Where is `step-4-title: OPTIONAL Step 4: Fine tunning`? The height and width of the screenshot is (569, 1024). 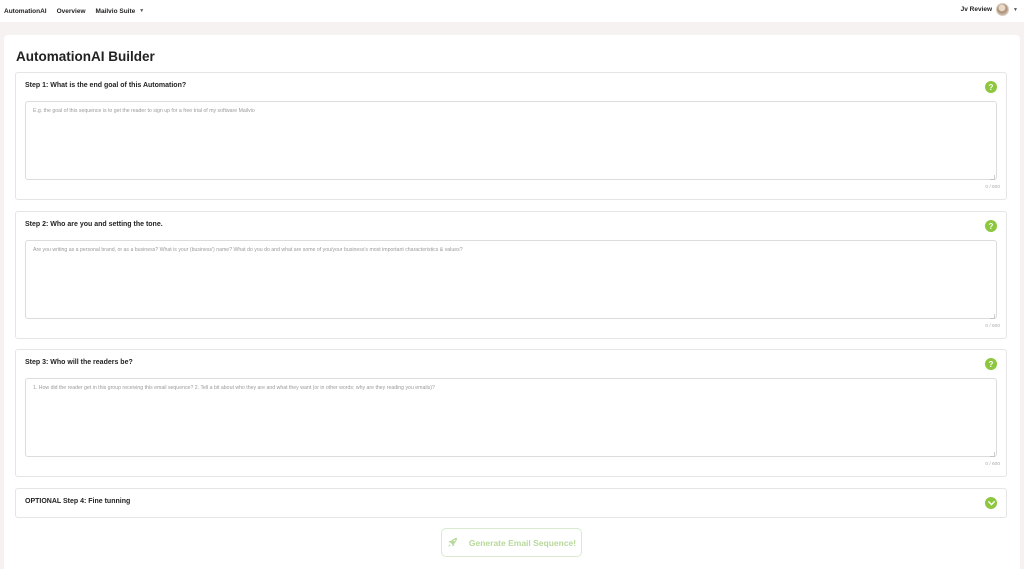 step-4-title: OPTIONAL Step 4: Fine tunning is located at coordinates (78, 501).